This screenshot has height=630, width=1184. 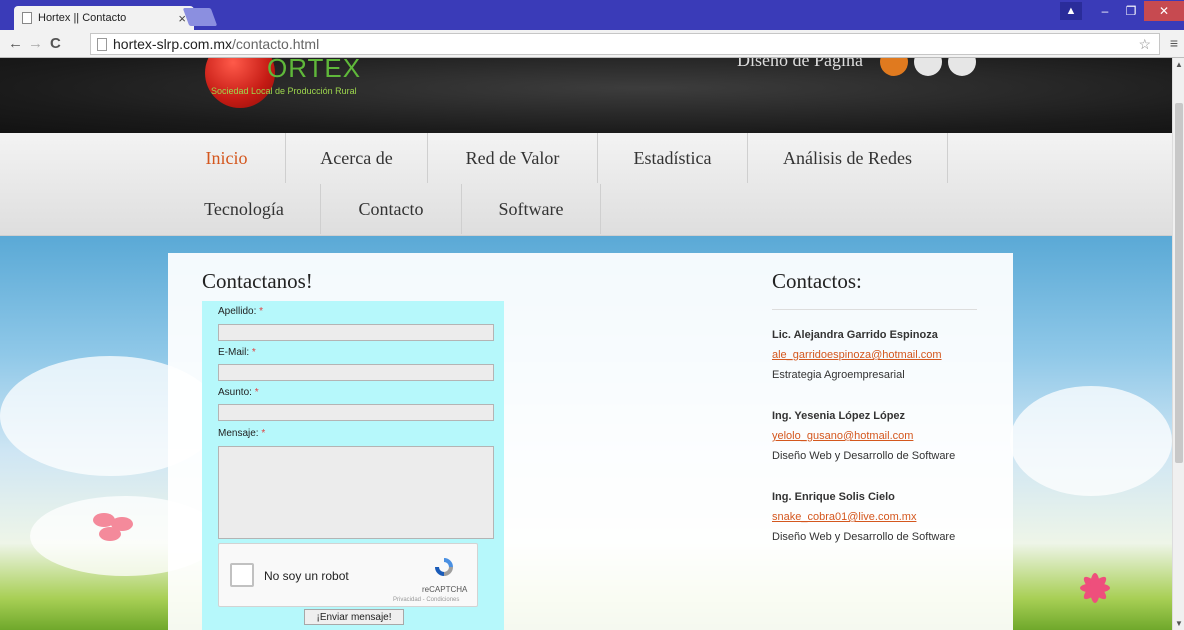 I want to click on header-text: Diseño de Página, so click(x=800, y=64).